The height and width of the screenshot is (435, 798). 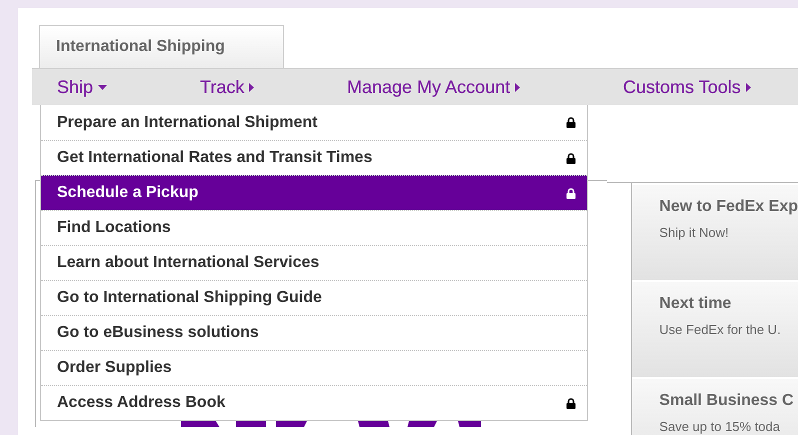 What do you see at coordinates (720, 426) in the screenshot?
I see `promo-text: Save up to 15% toda` at bounding box center [720, 426].